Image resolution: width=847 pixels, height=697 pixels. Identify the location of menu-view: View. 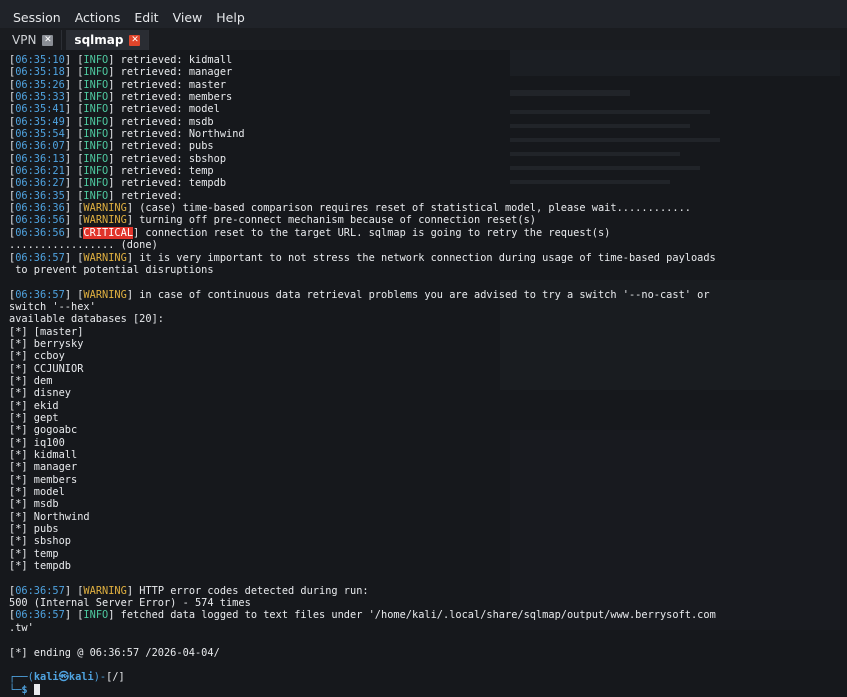
(188, 17).